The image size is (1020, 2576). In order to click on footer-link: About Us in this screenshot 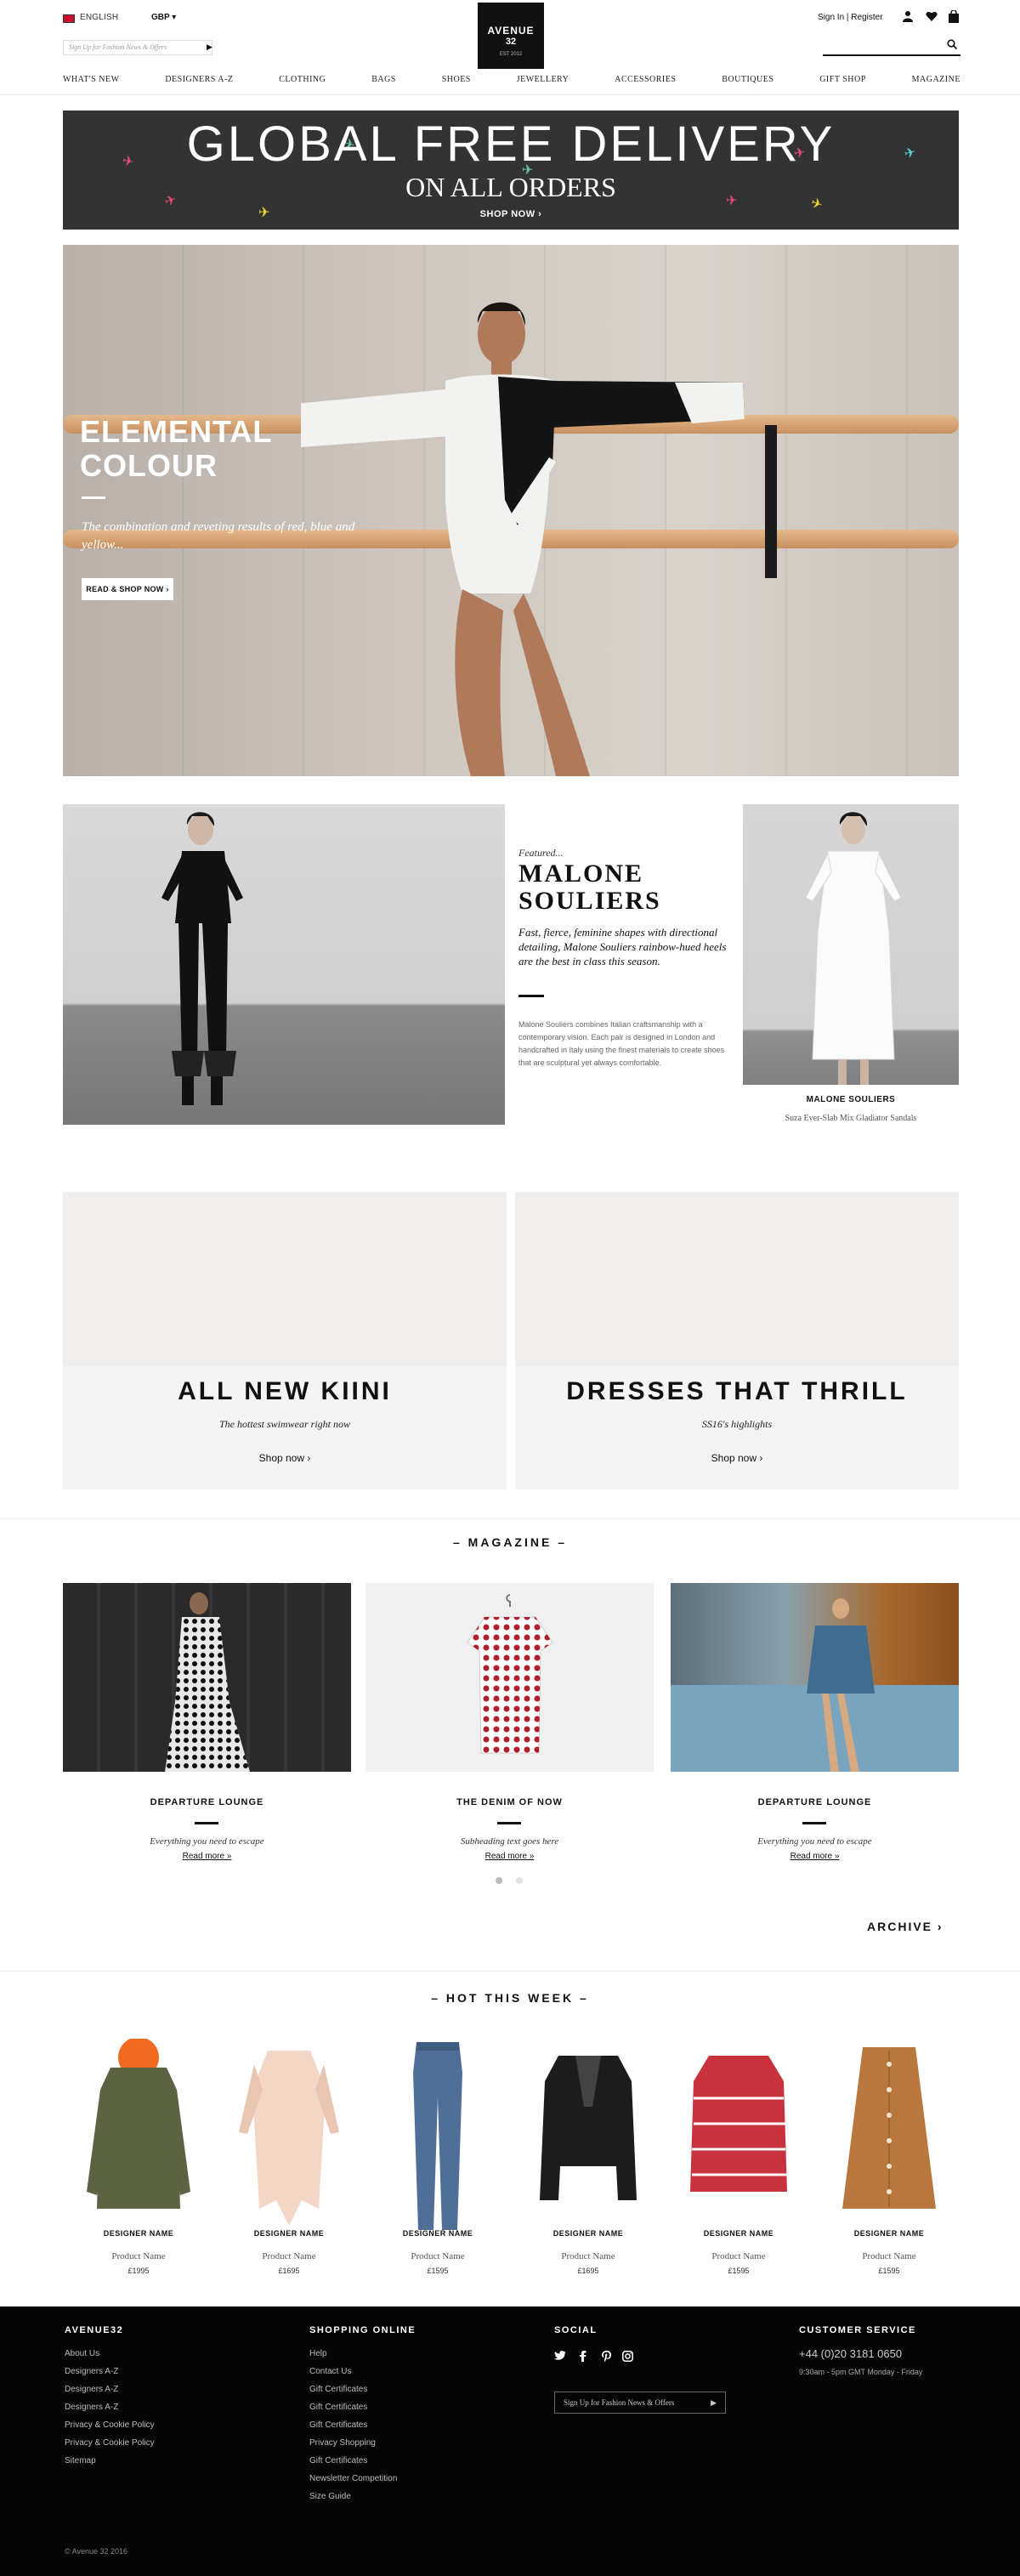, I will do `click(82, 2354)`.